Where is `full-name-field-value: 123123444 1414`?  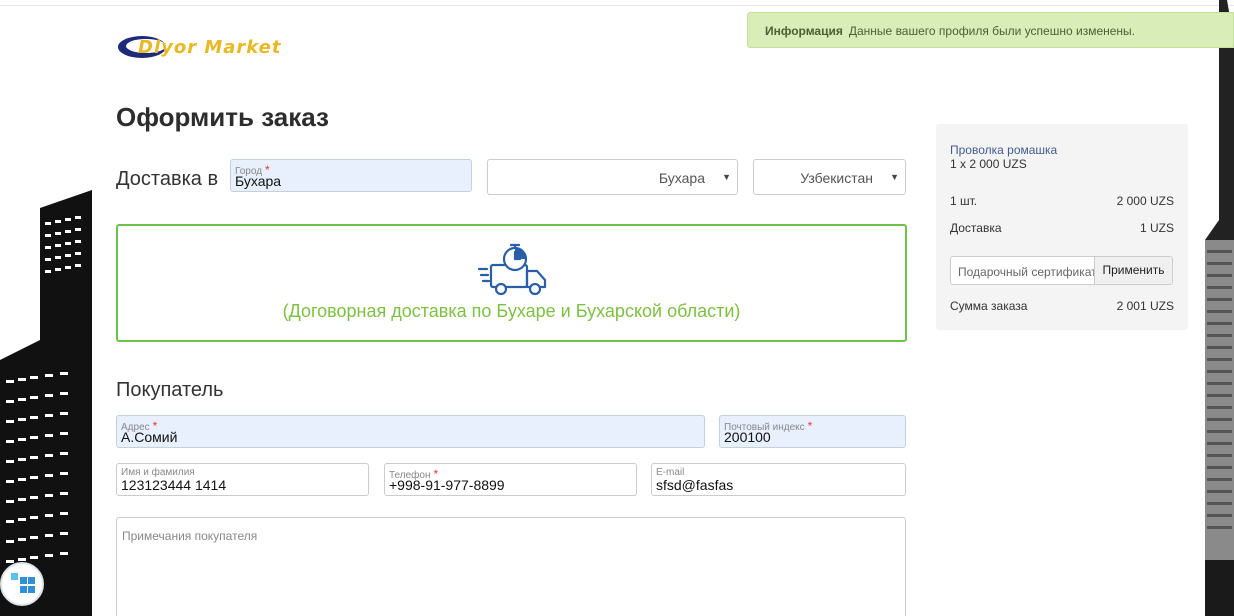
full-name-field-value: 123123444 1414 is located at coordinates (174, 485).